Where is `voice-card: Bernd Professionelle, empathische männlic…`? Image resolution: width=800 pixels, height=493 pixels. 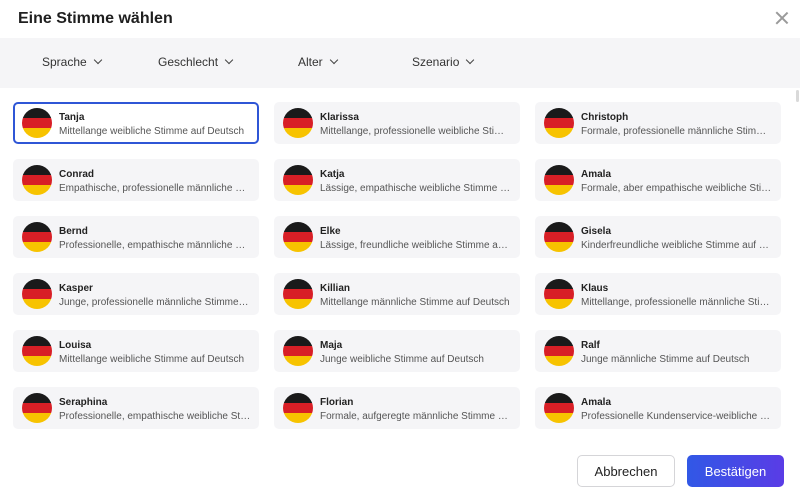
voice-card: Bernd Professionelle, empathische männlic… is located at coordinates (136, 237).